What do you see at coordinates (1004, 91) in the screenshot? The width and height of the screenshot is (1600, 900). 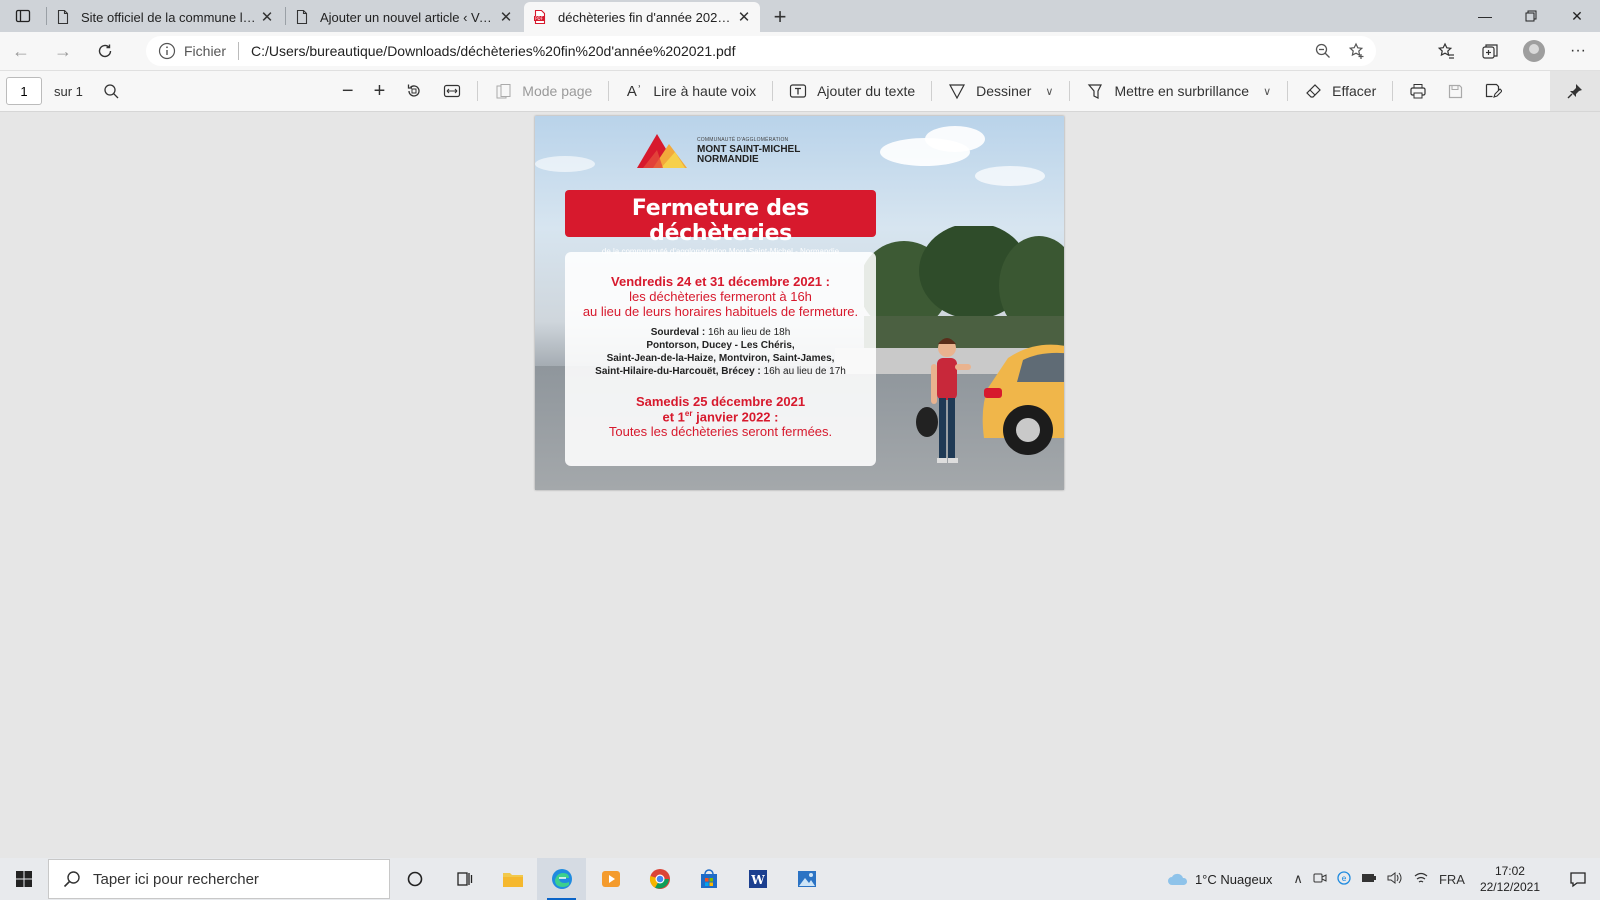 I see `draw-label: Dessiner` at bounding box center [1004, 91].